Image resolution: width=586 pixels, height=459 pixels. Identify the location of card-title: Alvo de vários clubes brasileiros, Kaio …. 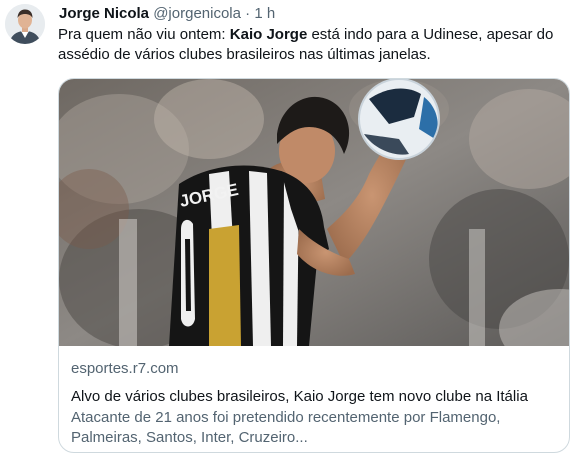
(299, 396).